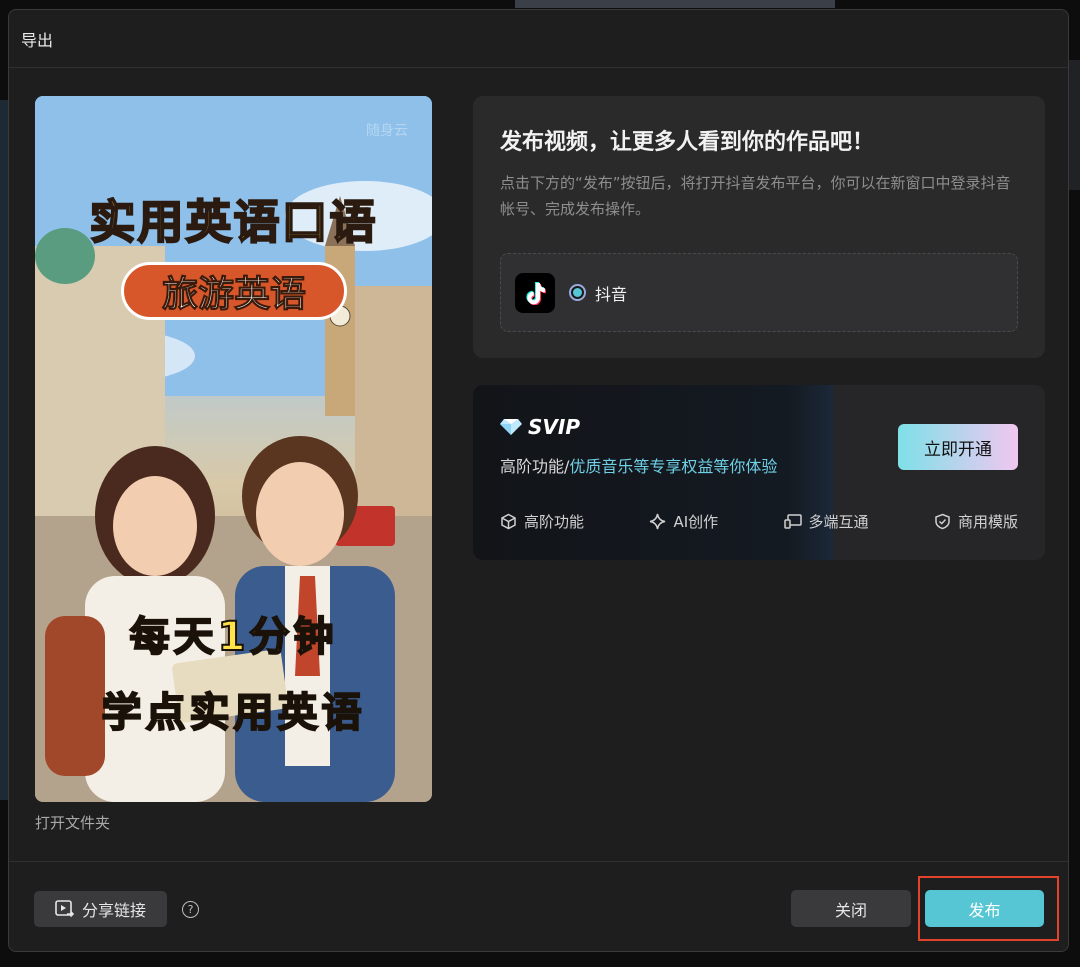 Image resolution: width=1080 pixels, height=967 pixels. Describe the element at coordinates (759, 292) in the screenshot. I see `platform-option-douyin: 抖音` at that location.